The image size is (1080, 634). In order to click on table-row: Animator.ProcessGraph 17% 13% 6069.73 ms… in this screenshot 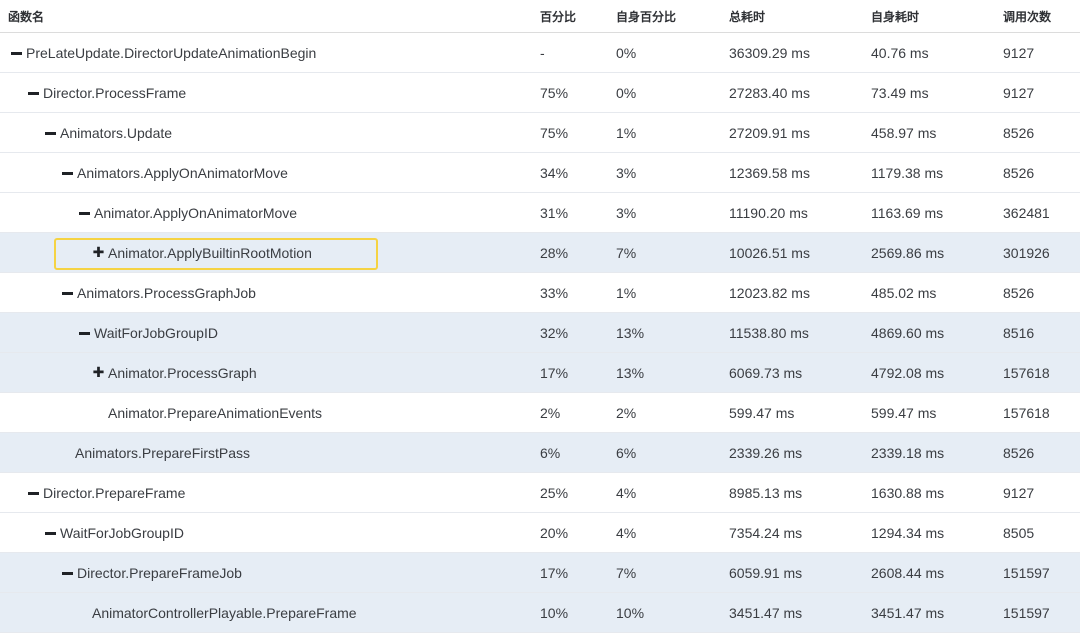, I will do `click(540, 373)`.